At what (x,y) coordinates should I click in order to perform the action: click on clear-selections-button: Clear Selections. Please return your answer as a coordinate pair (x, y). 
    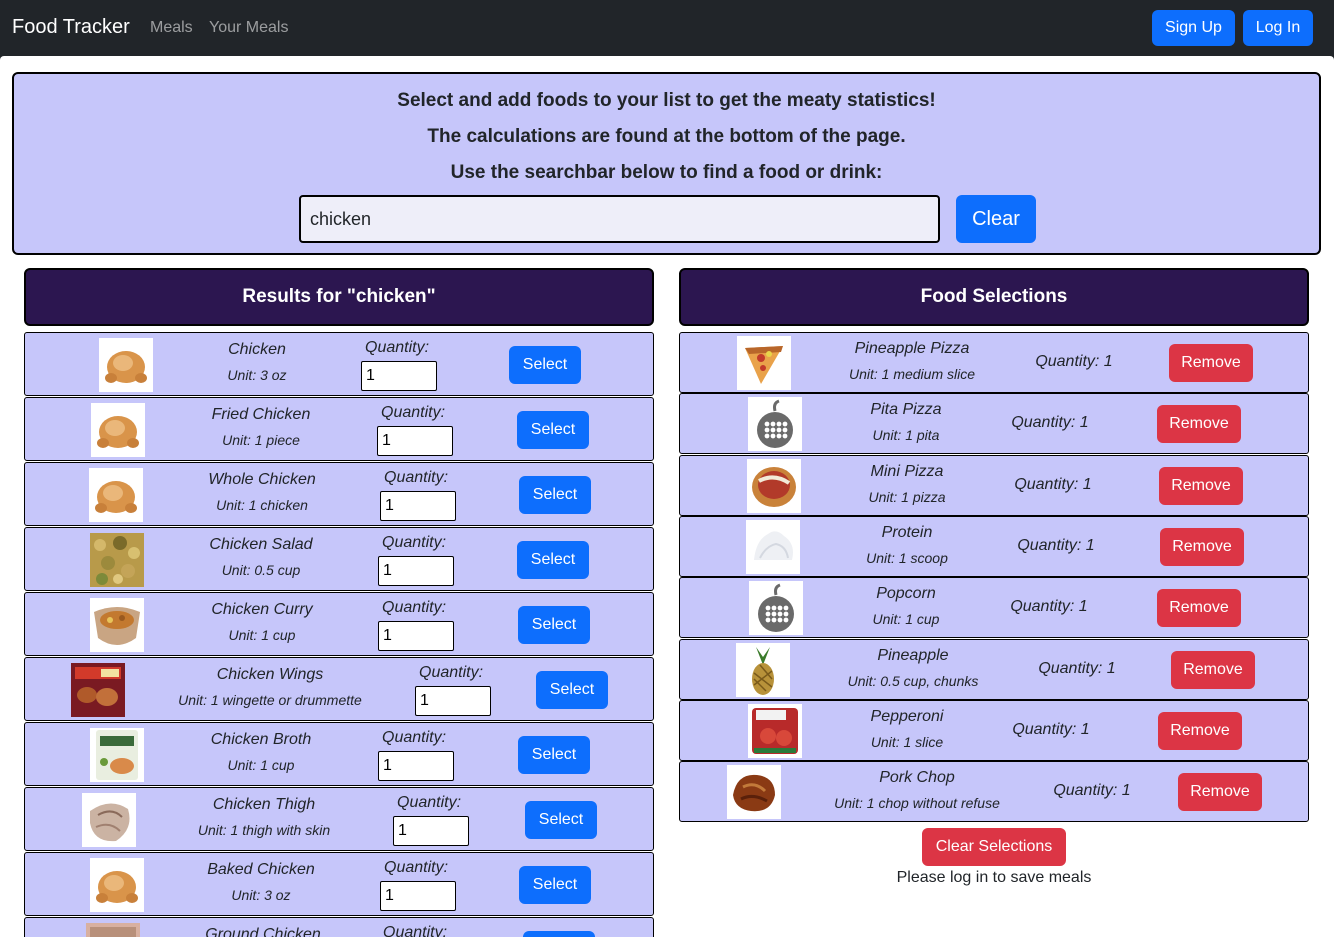
    Looking at the image, I should click on (994, 847).